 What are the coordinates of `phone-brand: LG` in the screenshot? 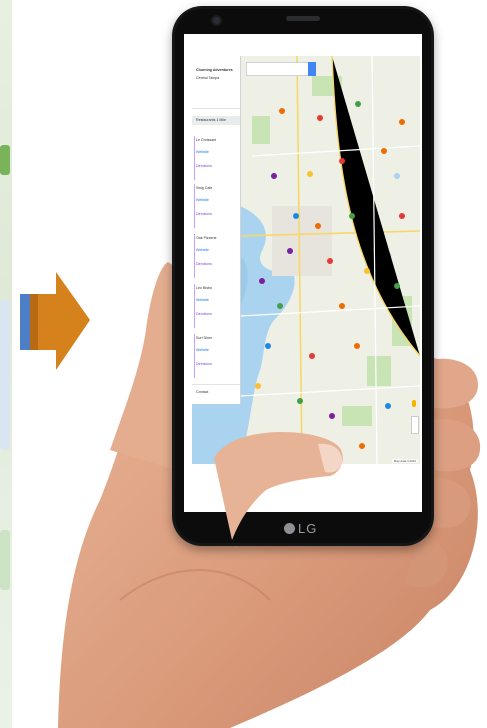 It's located at (300, 528).